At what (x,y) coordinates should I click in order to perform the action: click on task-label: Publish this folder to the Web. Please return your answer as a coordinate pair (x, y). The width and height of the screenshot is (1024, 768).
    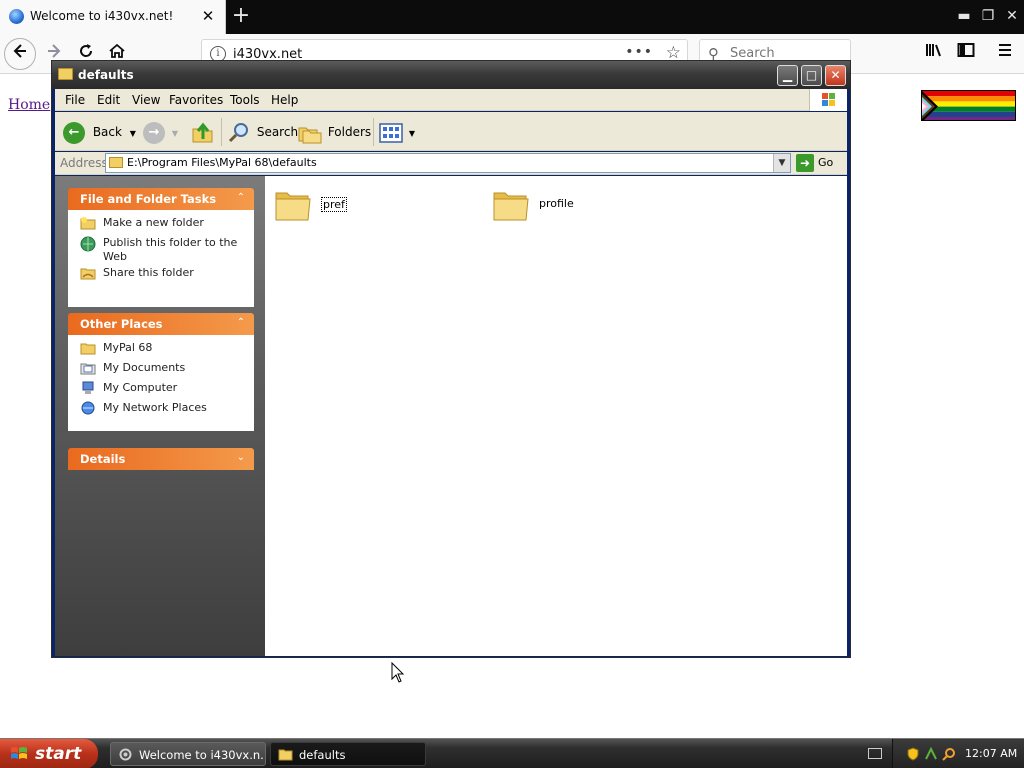
    Looking at the image, I should click on (170, 249).